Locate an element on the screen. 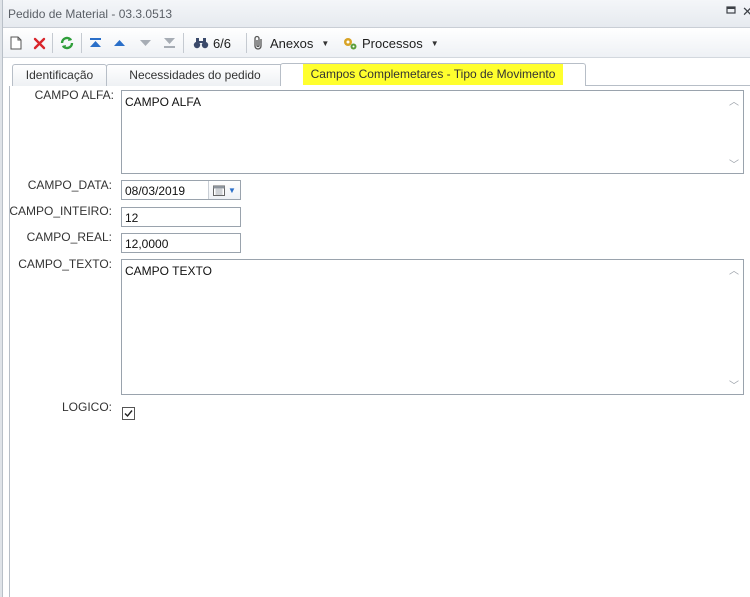 This screenshot has height=597, width=750. campo-alfa-textarea: CAMPO ALFA ︿ ﹀ is located at coordinates (432, 132).